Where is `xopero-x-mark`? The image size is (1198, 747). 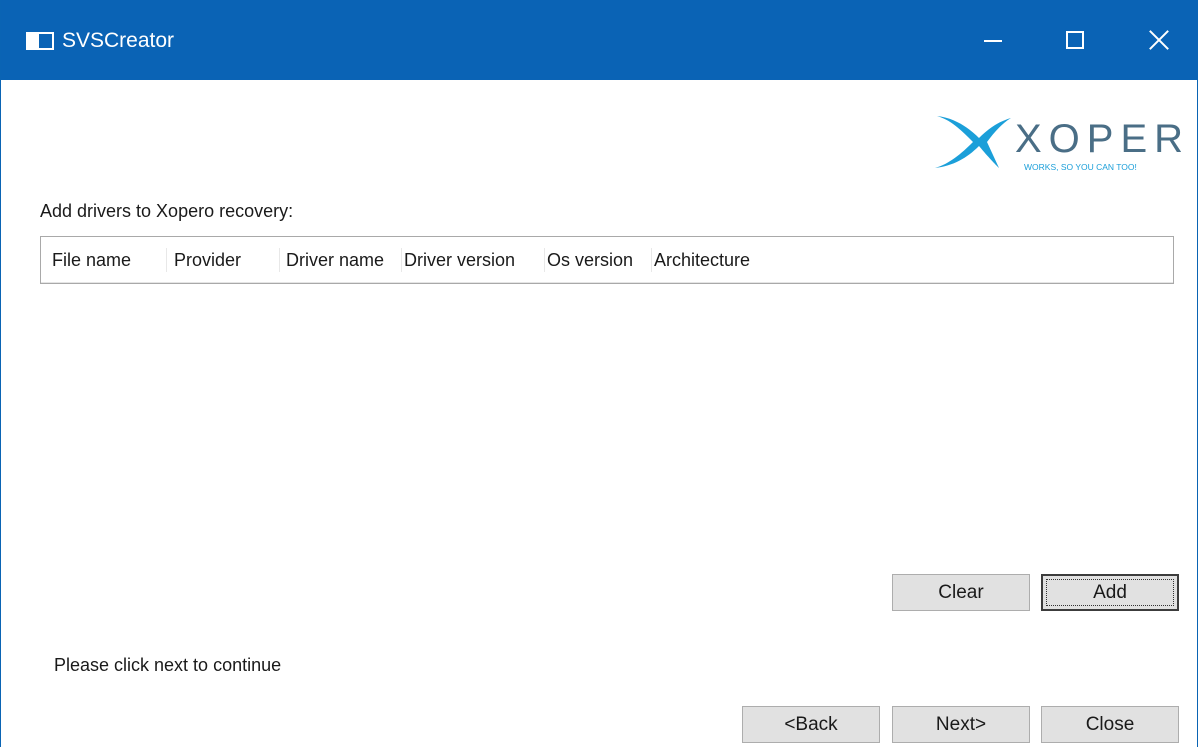
xopero-x-mark is located at coordinates (973, 142).